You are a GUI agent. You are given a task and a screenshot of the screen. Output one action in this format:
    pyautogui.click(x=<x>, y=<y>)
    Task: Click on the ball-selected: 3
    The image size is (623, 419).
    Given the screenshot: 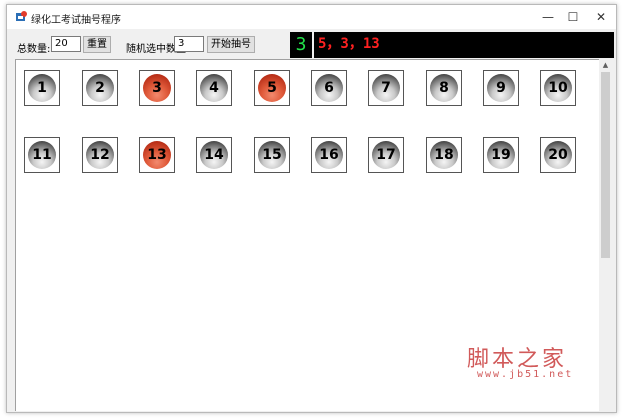 What is the action you would take?
    pyautogui.click(x=157, y=88)
    